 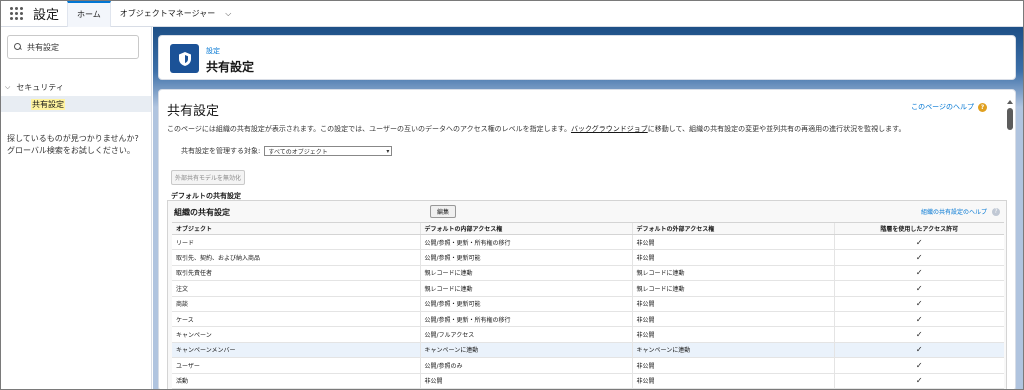 What do you see at coordinates (525, 319) in the screenshot?
I see `cell-internal: 公開/参照・更新・所有権の移行` at bounding box center [525, 319].